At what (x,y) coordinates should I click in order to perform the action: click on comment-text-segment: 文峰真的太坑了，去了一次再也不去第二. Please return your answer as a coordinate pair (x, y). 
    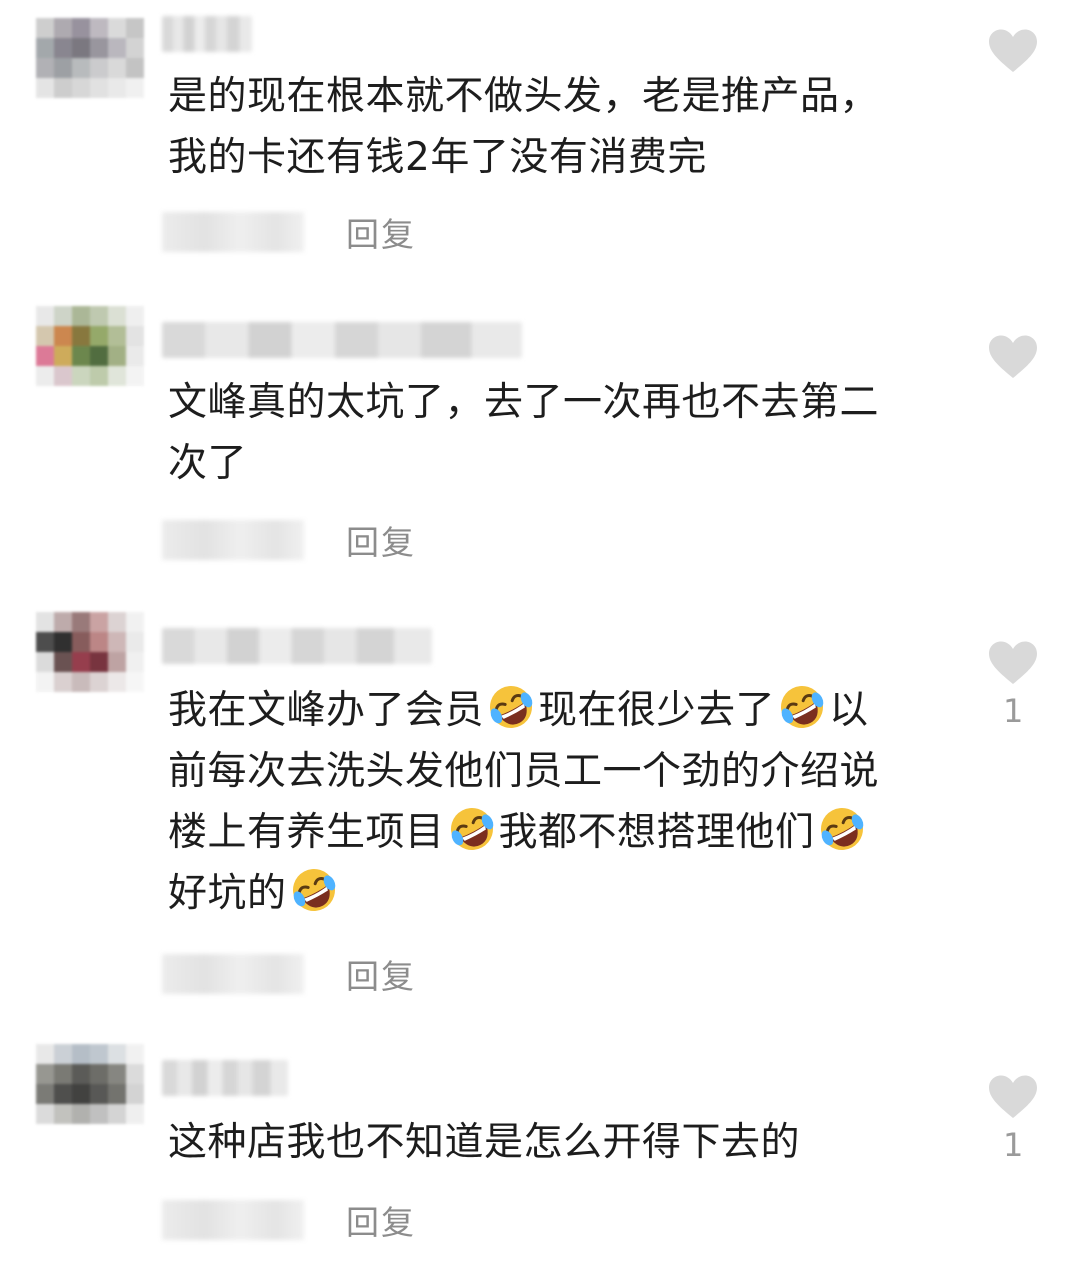
    Looking at the image, I should click on (524, 402).